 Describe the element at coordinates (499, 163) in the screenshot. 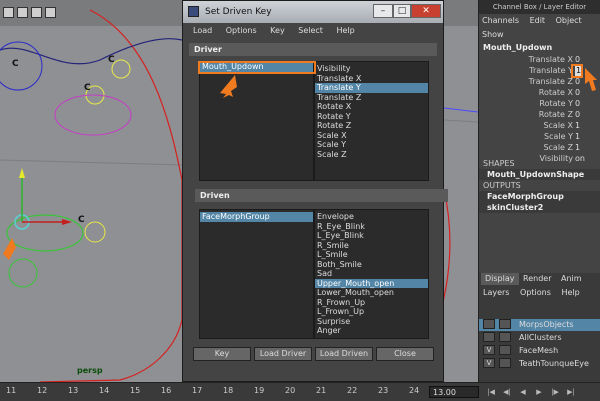

I see `shapes-header: SHAPES` at that location.